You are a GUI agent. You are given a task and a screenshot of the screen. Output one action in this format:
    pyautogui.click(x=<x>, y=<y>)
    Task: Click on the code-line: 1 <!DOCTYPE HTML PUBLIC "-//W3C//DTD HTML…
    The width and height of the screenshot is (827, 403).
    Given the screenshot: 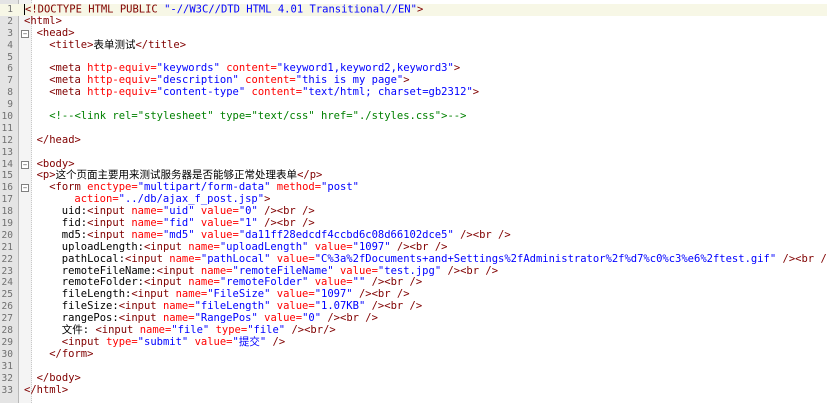 What is the action you would take?
    pyautogui.click(x=413, y=10)
    